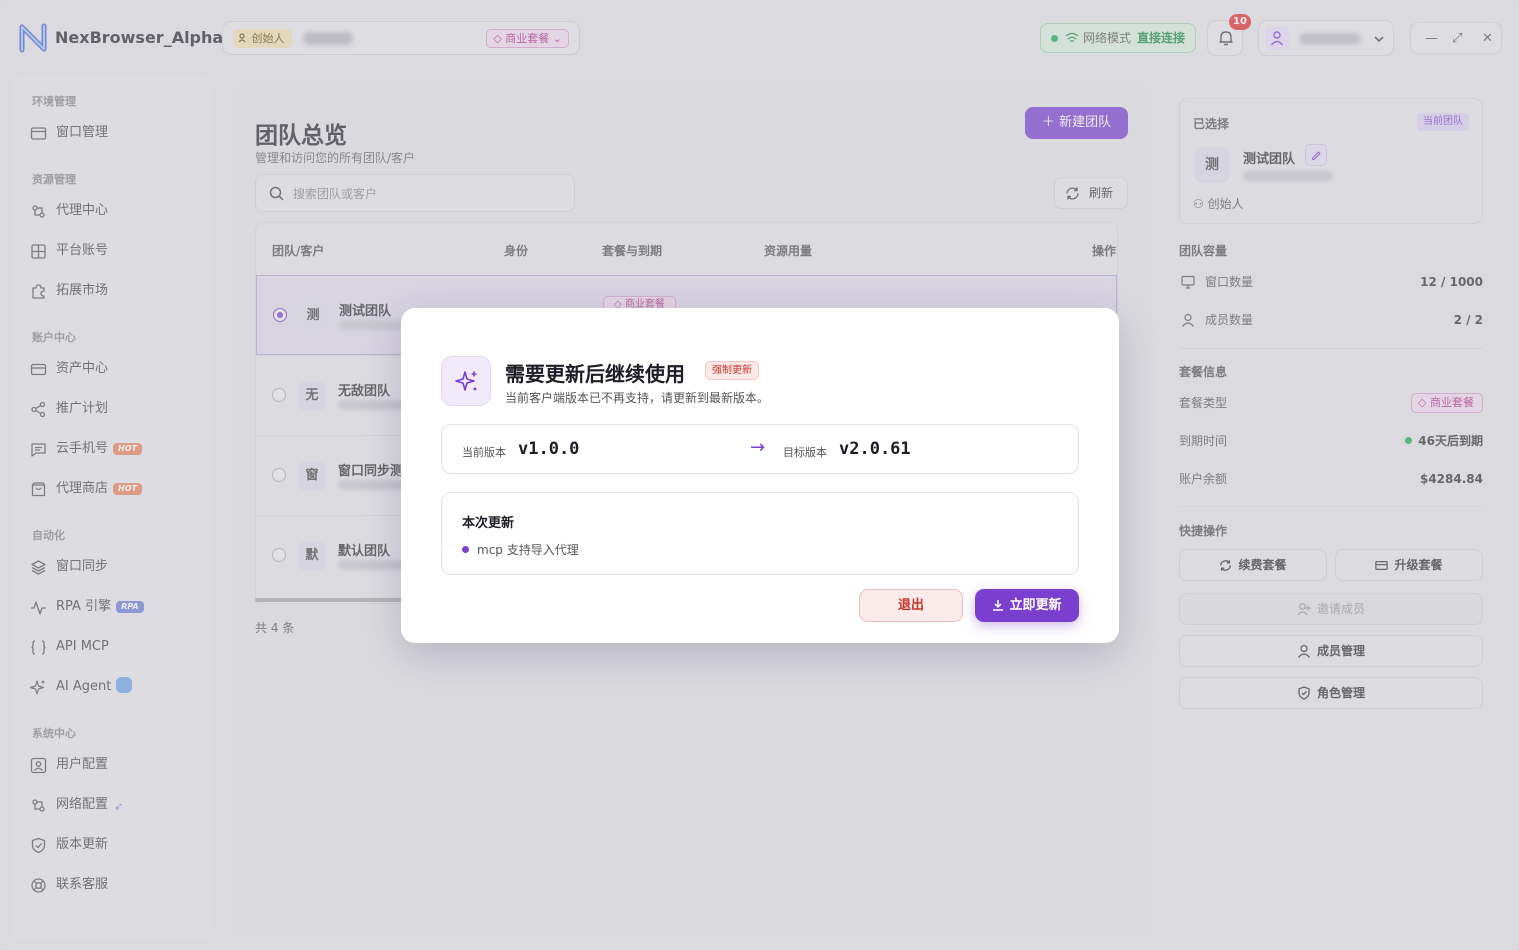 Image resolution: width=1519 pixels, height=950 pixels. What do you see at coordinates (488, 523) in the screenshot?
I see `release-notes-title: 本次更新` at bounding box center [488, 523].